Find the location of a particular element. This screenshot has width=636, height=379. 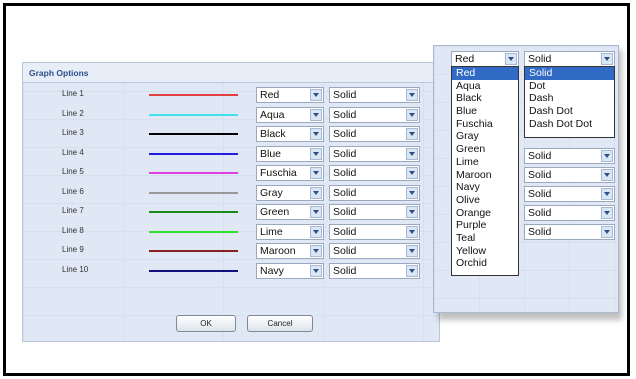

line-color-select: Blue is located at coordinates (290, 153).